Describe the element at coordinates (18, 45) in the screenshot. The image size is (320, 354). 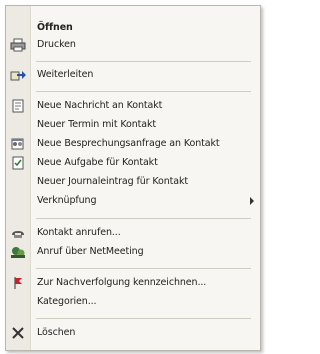
I see `printer-icon` at that location.